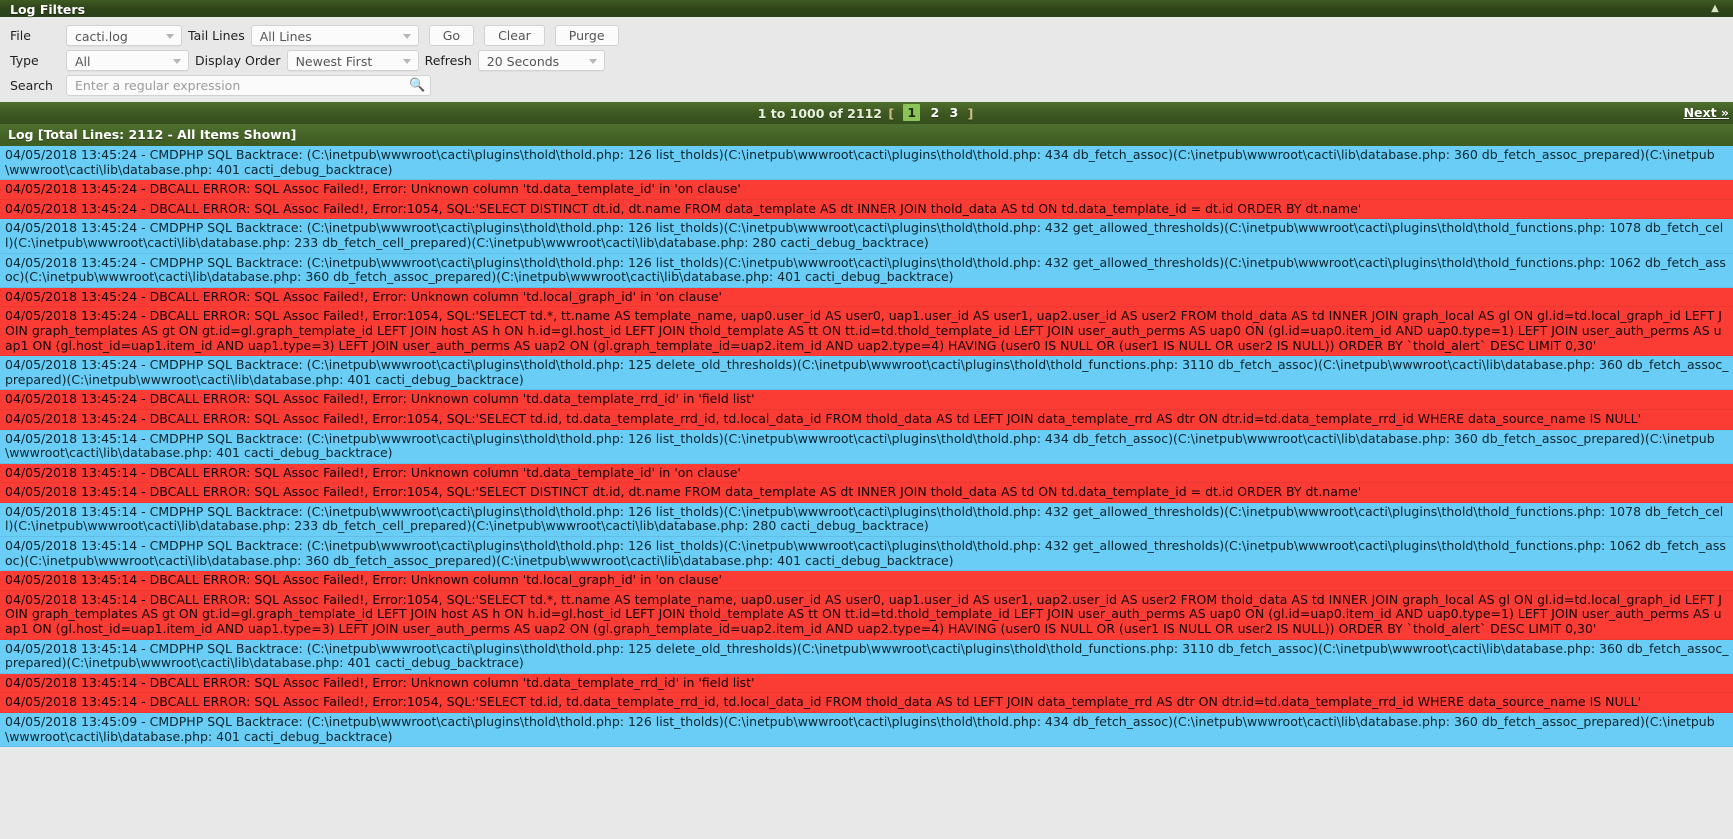 Image resolution: width=1733 pixels, height=839 pixels. I want to click on pagination-center: 1 to 1000 of 2112 [ 1 2 3 ], so click(866, 112).